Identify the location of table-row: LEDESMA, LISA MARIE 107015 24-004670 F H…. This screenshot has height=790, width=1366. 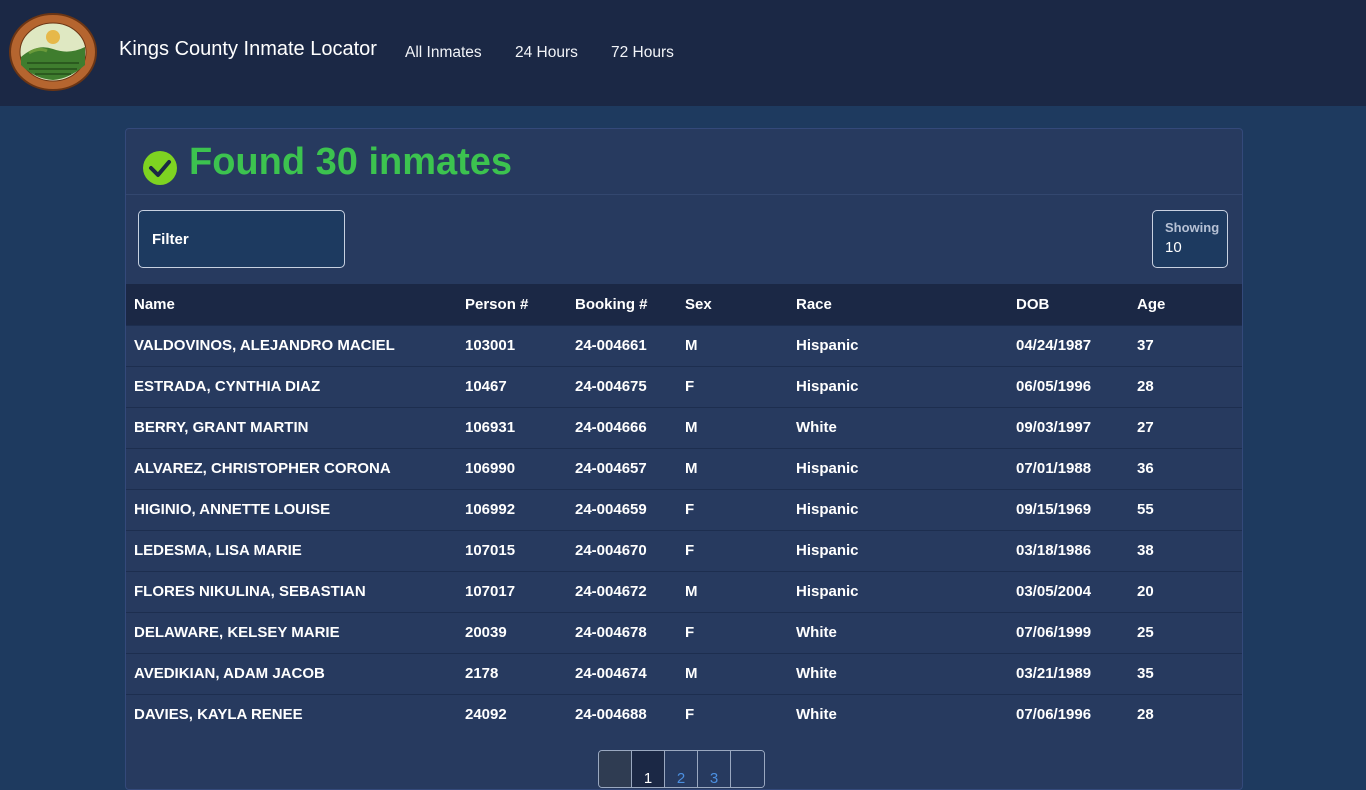
(684, 550).